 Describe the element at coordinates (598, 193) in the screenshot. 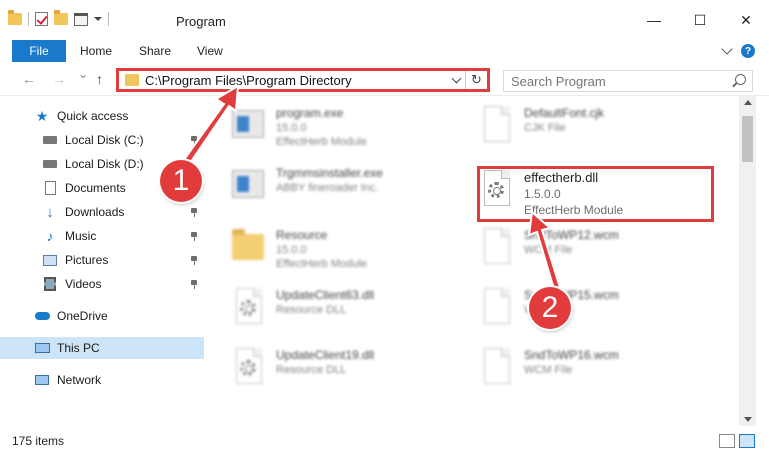

I see `file-item-effectherb-dll: effectherb.dll 1.5.0.0 EffectHerb Module` at that location.